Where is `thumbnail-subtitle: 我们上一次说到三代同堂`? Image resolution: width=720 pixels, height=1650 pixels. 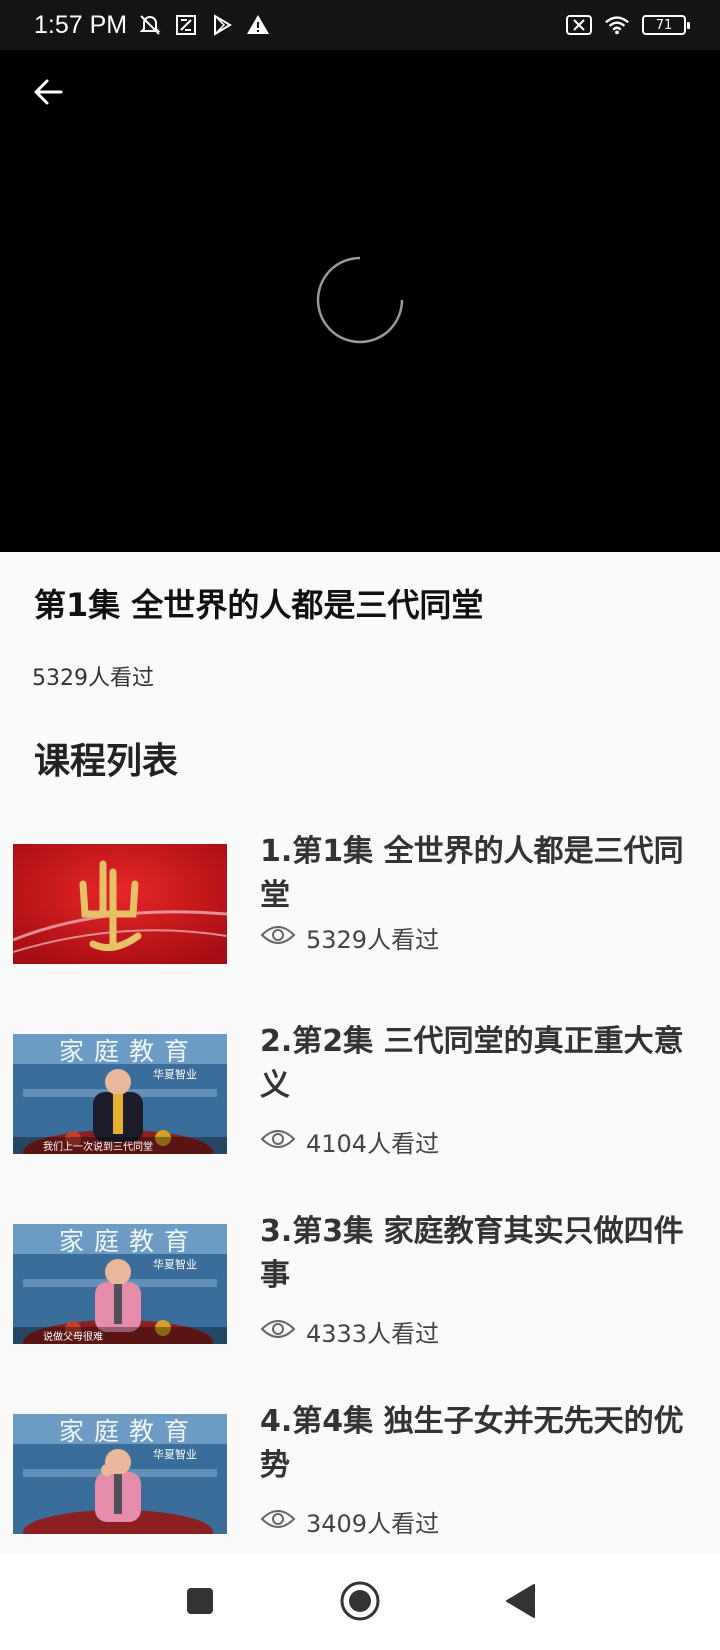
thumbnail-subtitle: 我们上一次说到三代同堂 is located at coordinates (98, 1147).